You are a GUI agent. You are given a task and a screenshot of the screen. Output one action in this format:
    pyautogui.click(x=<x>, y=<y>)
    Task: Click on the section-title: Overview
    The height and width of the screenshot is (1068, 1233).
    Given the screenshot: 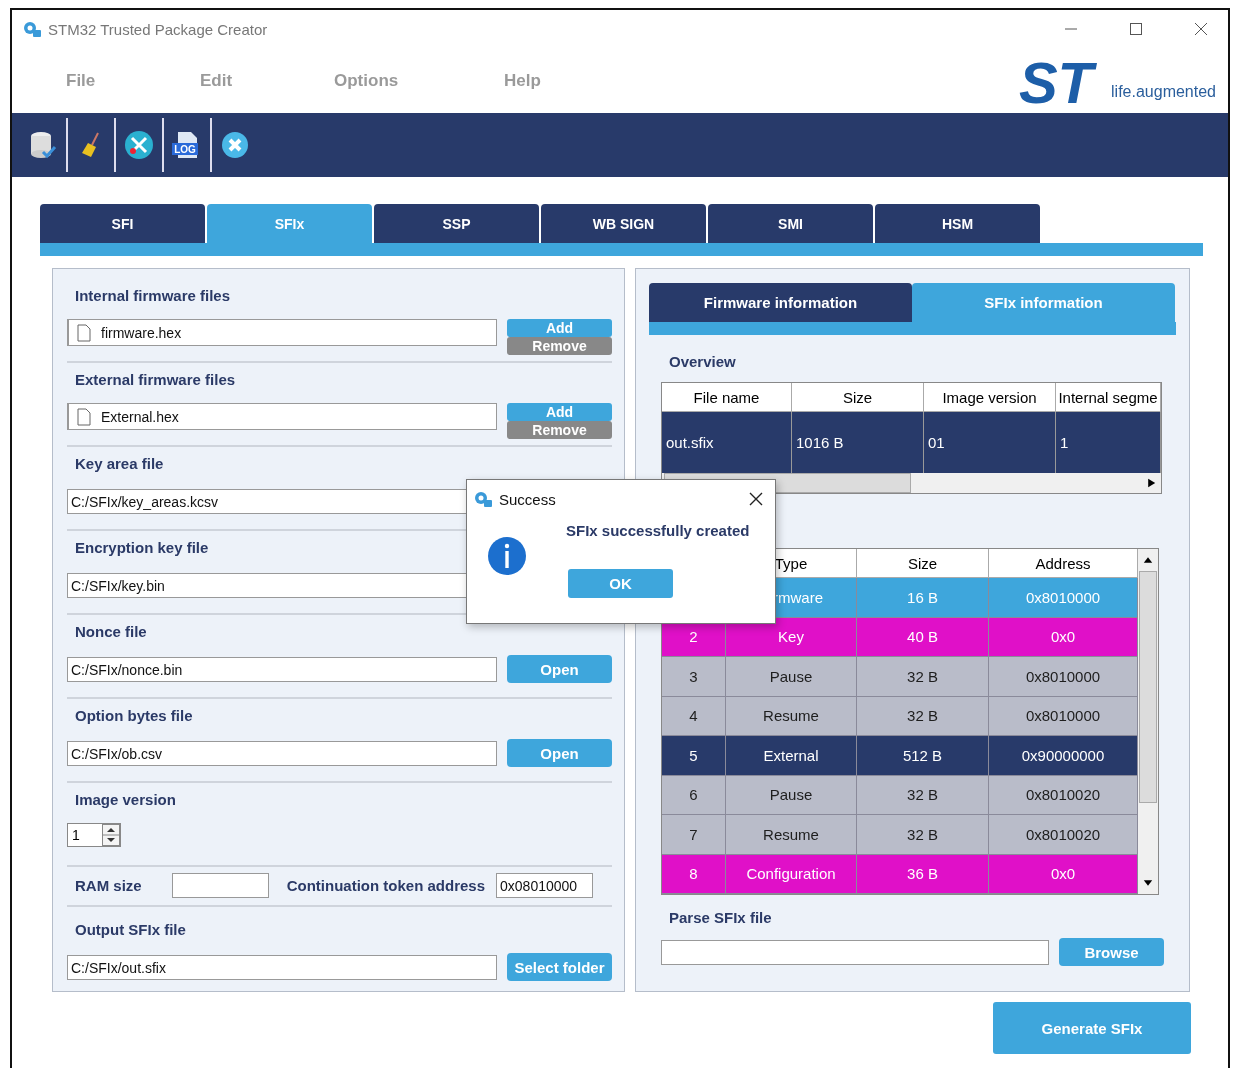 What is the action you would take?
    pyautogui.click(x=703, y=361)
    